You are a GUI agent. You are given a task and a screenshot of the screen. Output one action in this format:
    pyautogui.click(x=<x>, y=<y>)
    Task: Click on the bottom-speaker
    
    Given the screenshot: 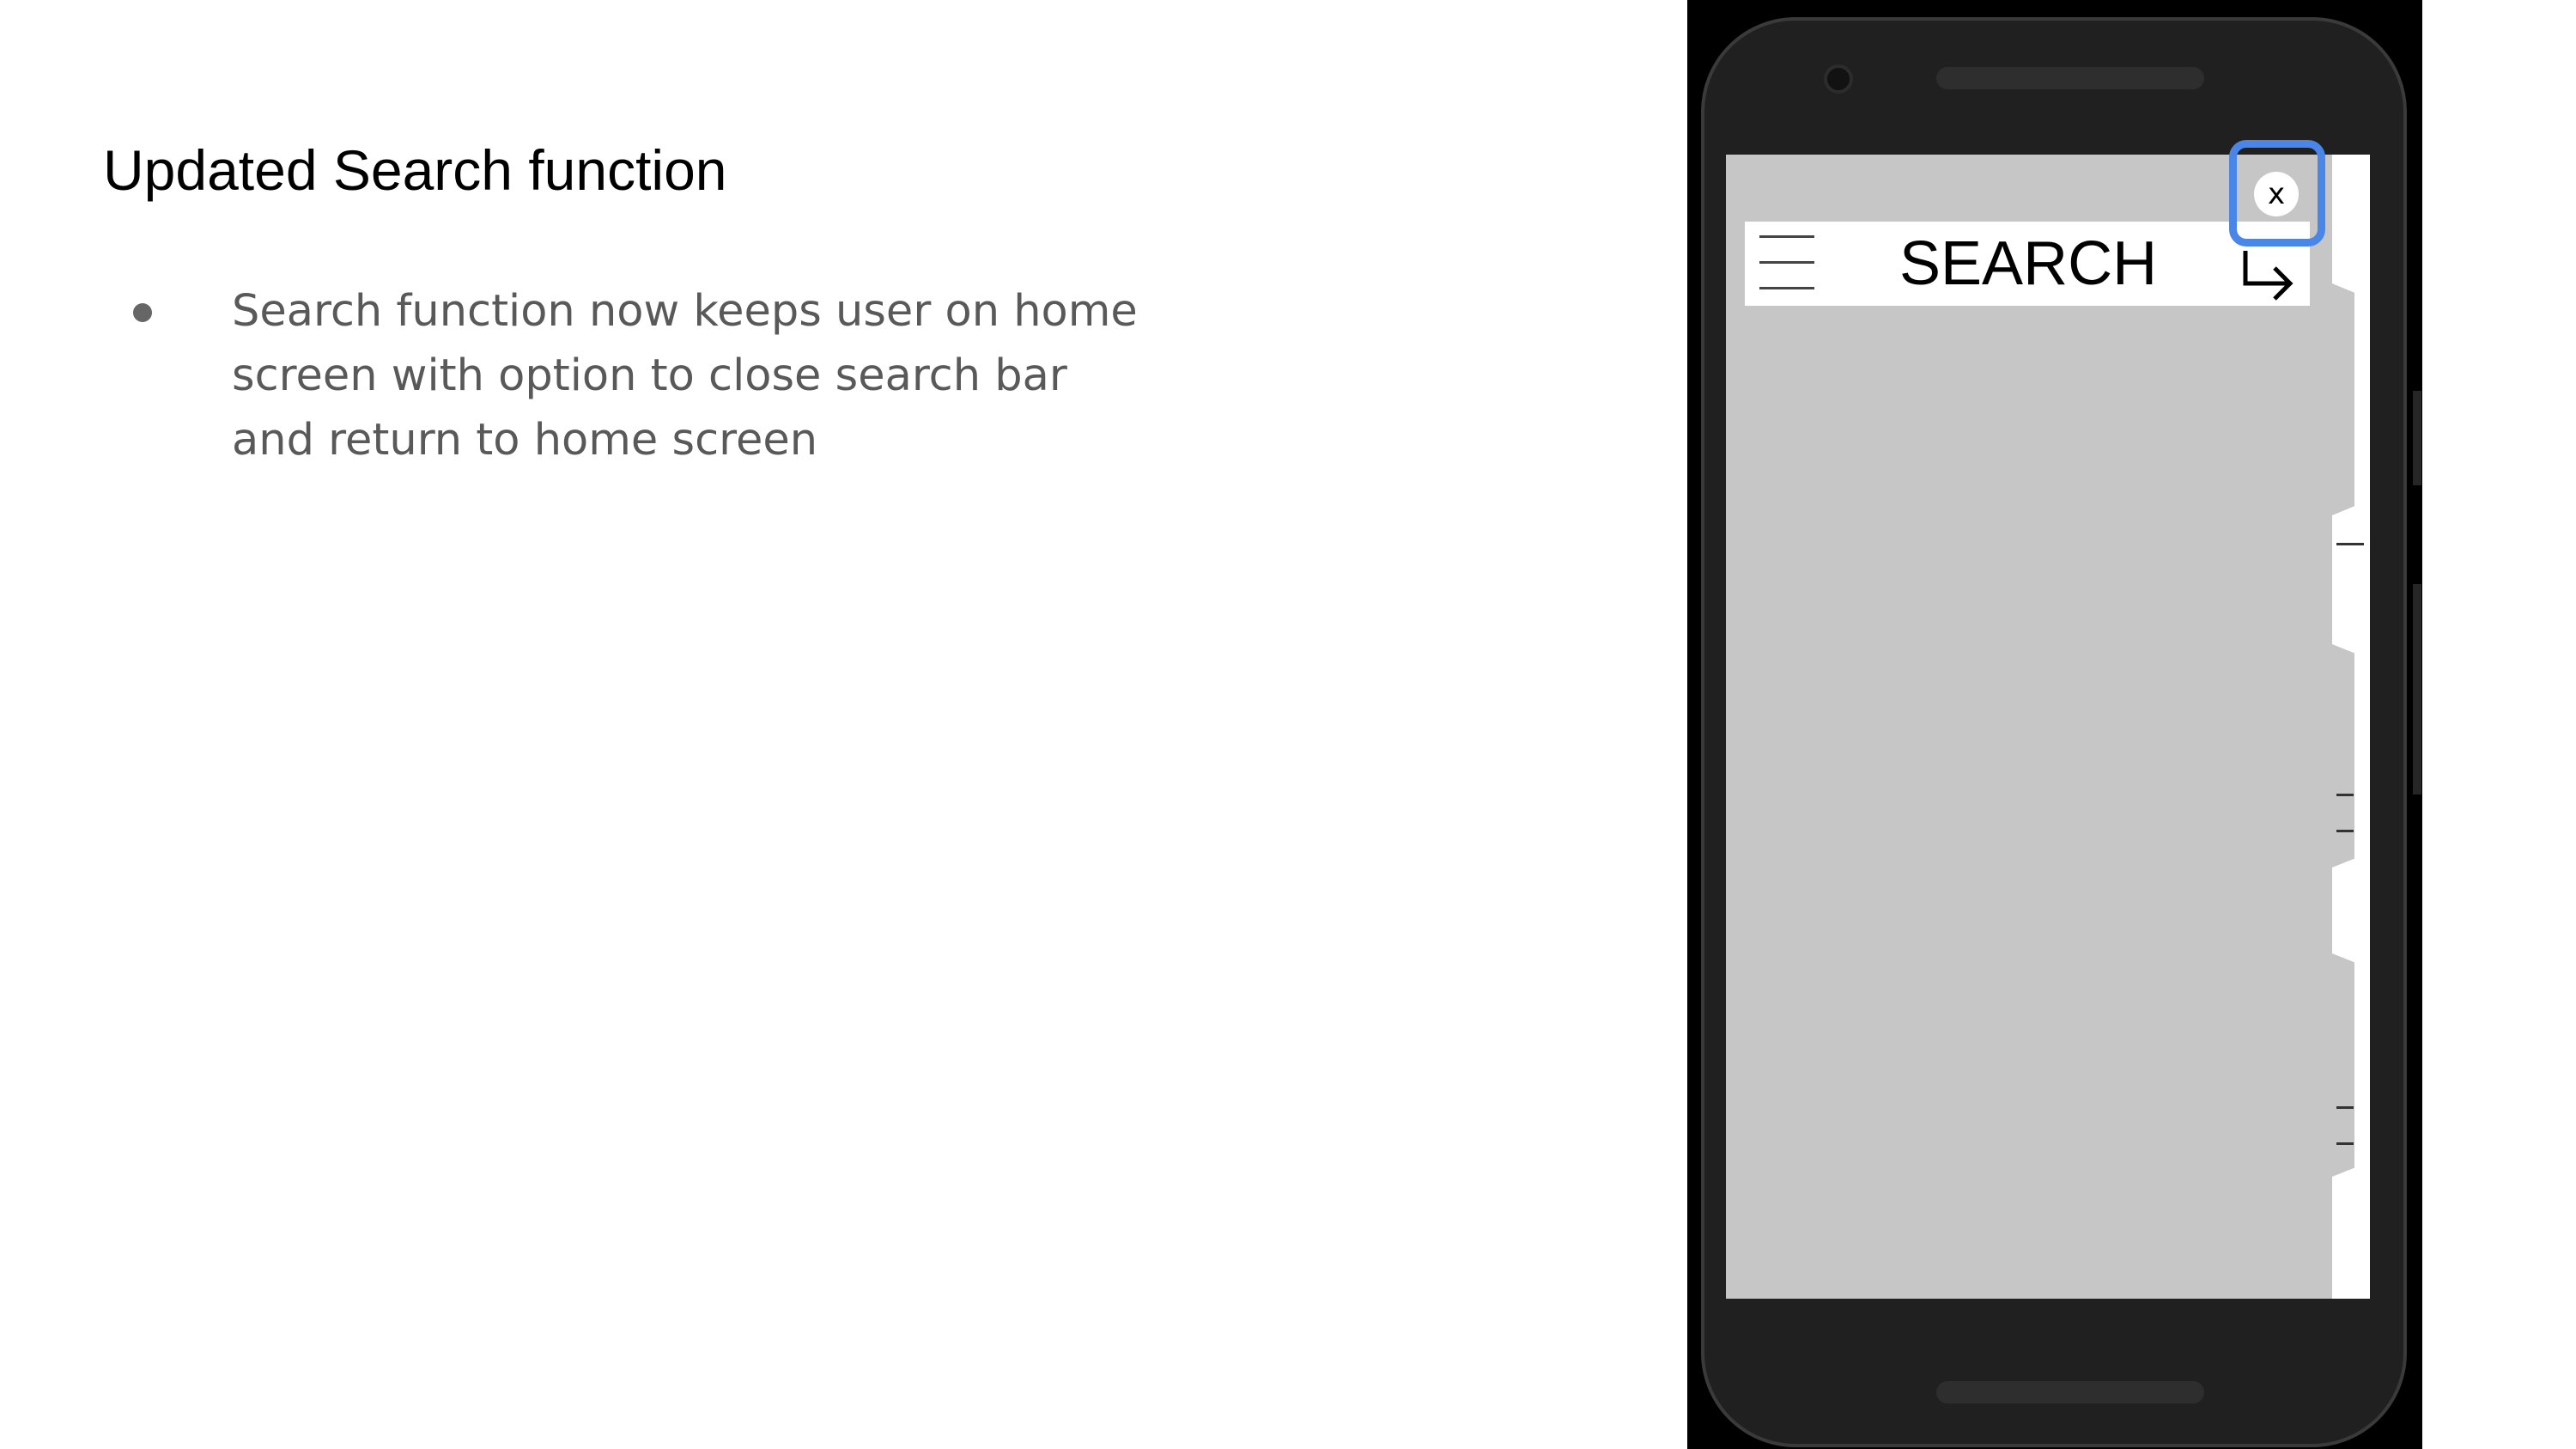 What is the action you would take?
    pyautogui.click(x=2070, y=1392)
    